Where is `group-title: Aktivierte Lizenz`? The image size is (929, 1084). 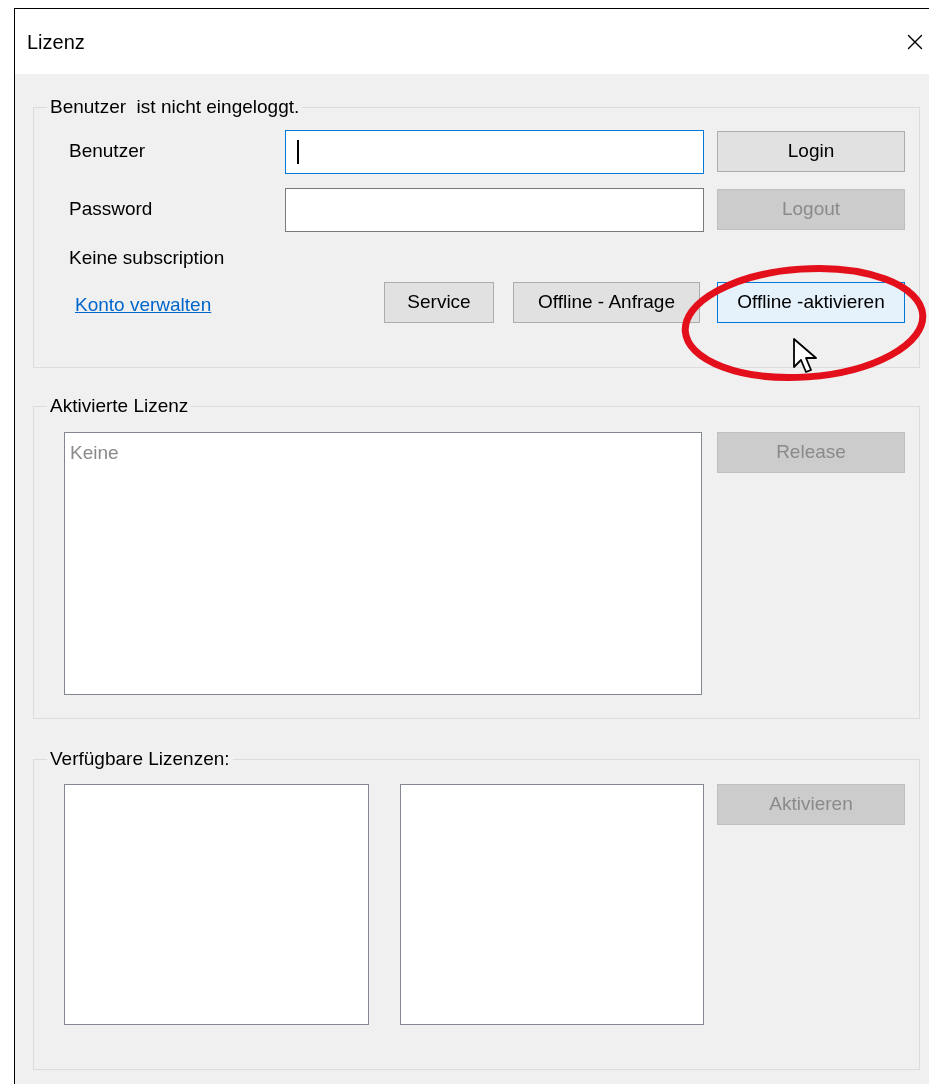 group-title: Aktivierte Lizenz is located at coordinates (119, 406).